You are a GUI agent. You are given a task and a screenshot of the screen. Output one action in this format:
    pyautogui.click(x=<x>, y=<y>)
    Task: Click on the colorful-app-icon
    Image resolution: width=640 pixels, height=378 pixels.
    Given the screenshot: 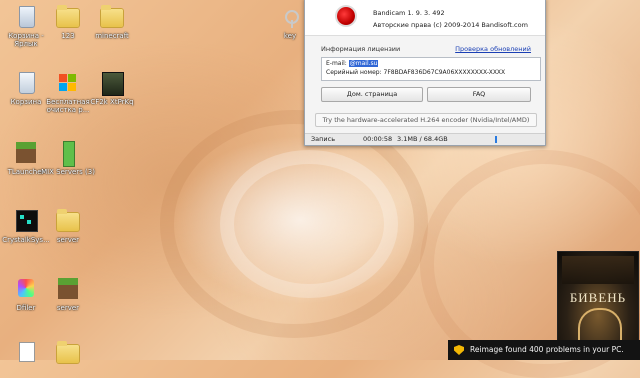 What is the action you would take?
    pyautogui.click(x=26, y=289)
    